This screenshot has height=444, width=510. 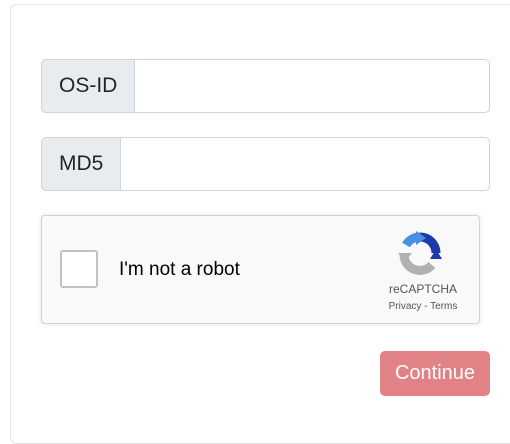 I want to click on recaptcha-links: Privacy - Terms, so click(x=423, y=306).